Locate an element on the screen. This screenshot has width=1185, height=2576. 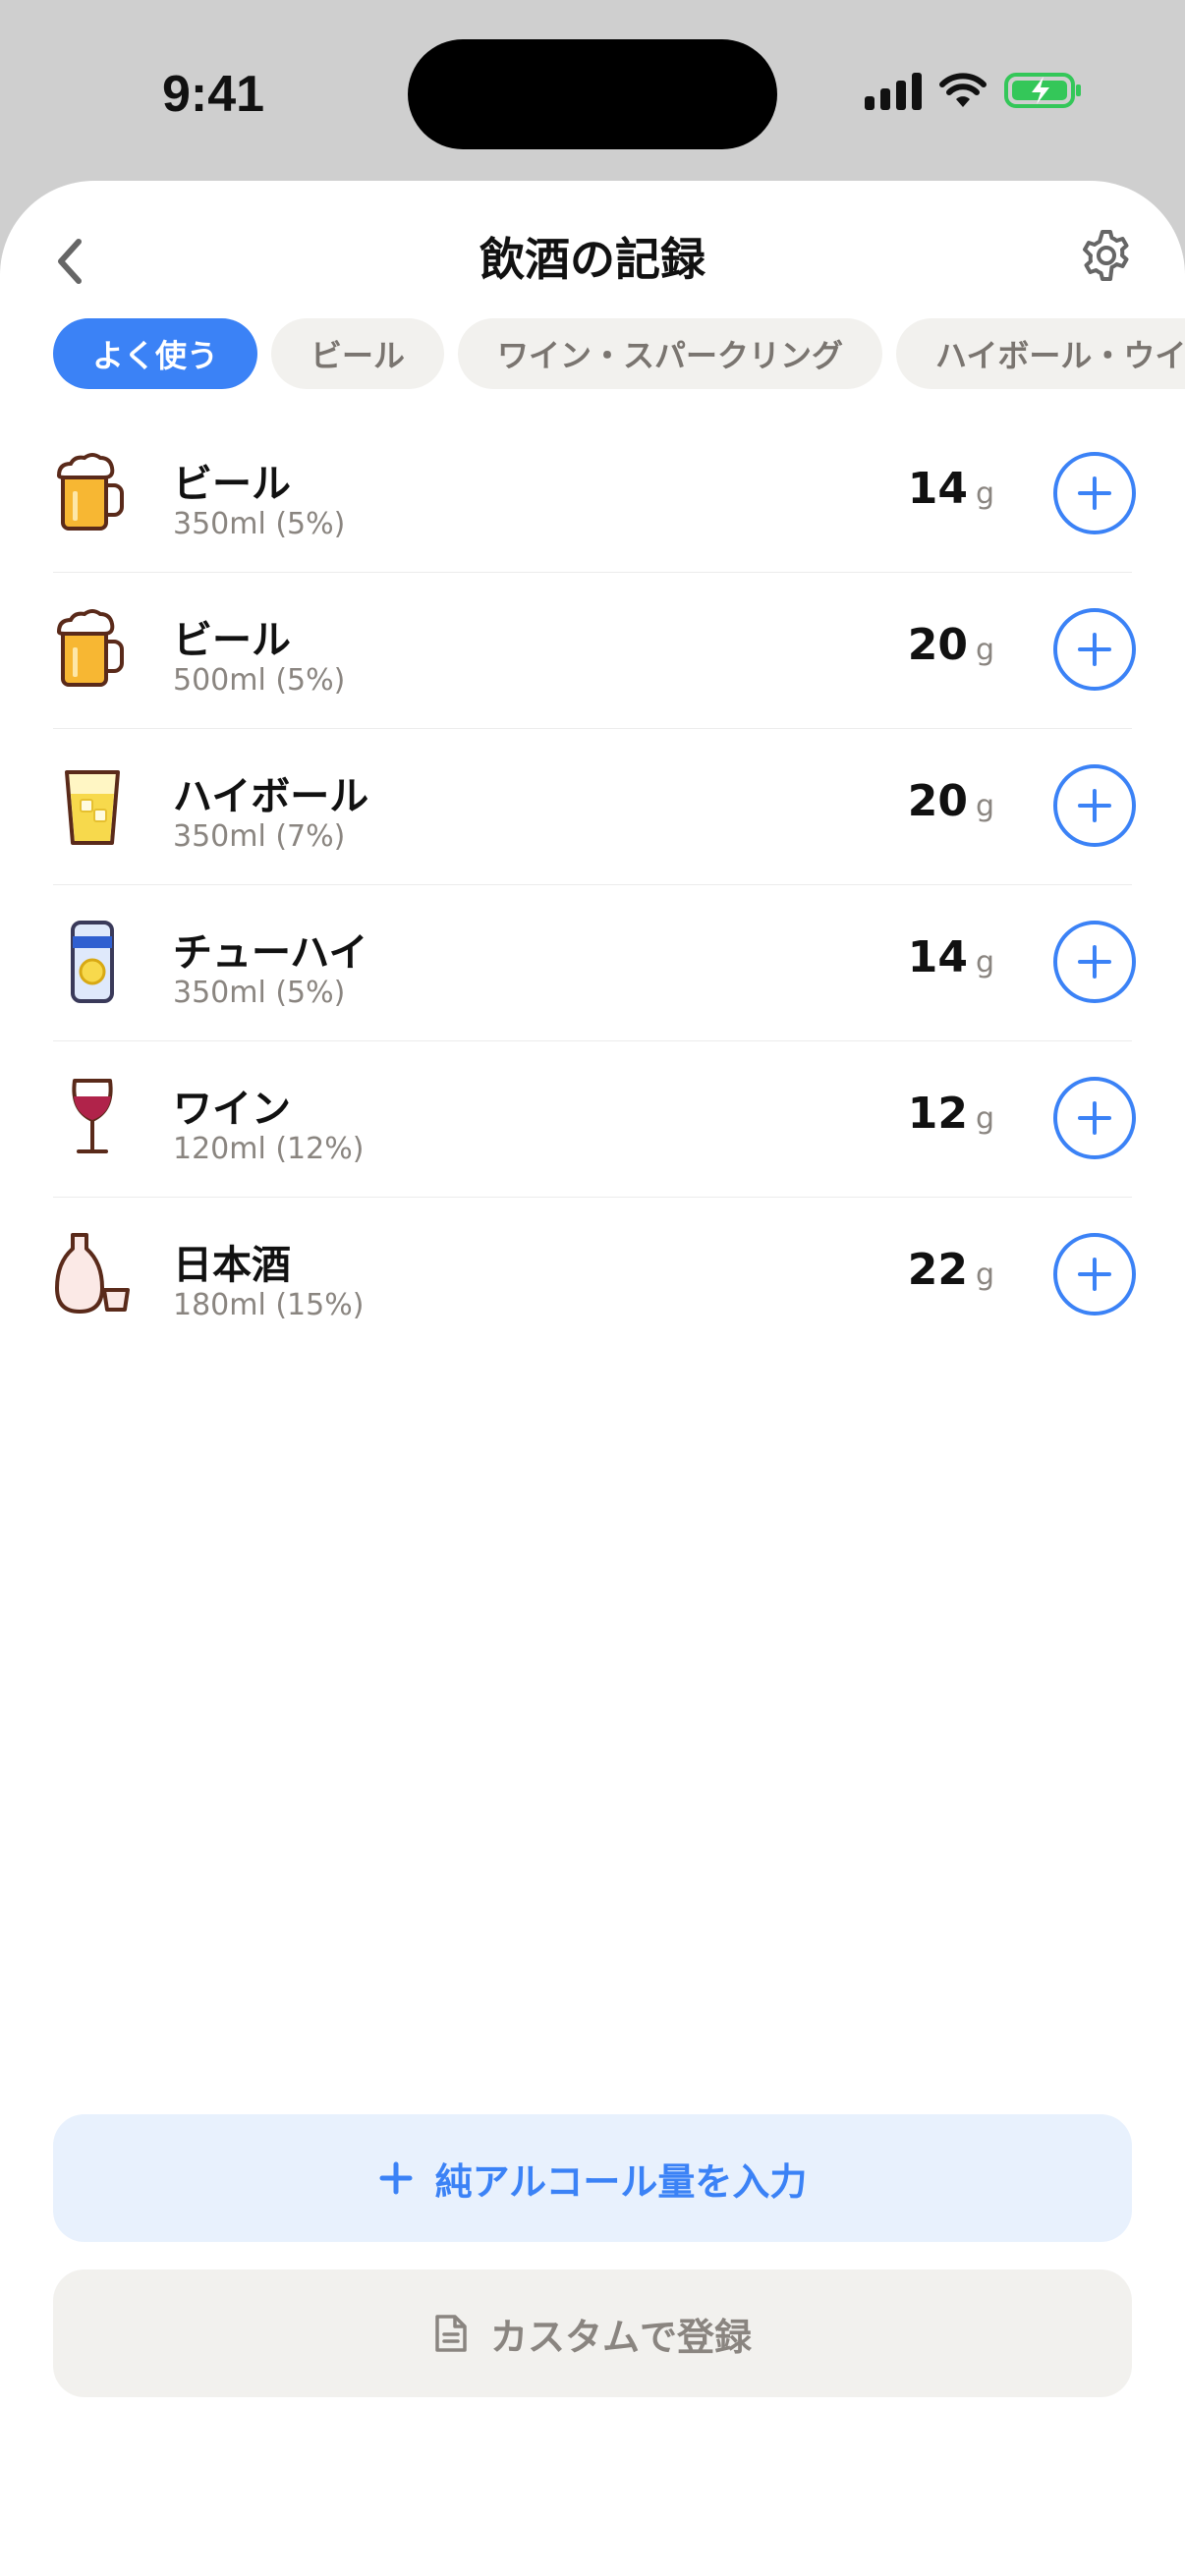
drink-name: チューハイ is located at coordinates (271, 953).